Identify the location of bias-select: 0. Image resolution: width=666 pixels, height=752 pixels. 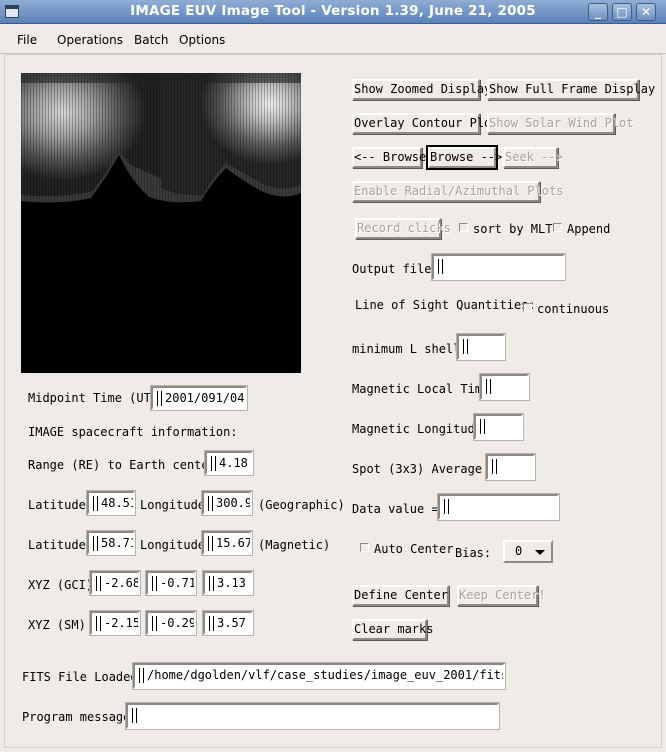
(528, 551).